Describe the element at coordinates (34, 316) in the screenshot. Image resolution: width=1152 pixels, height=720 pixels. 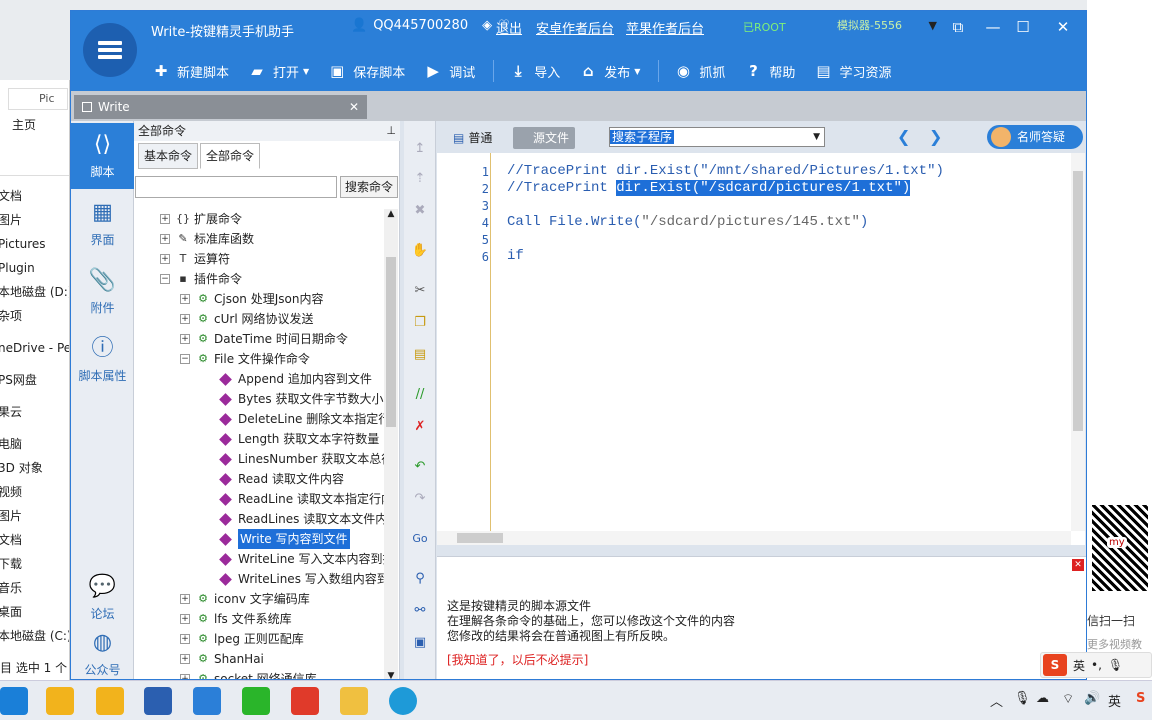
I see `explorer-nav-item: 杂项` at that location.